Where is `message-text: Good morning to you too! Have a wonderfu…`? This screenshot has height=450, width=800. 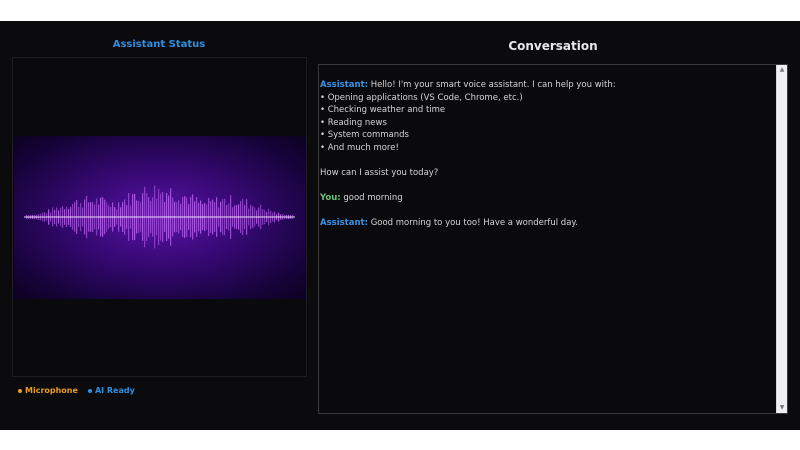 message-text: Good morning to you too! Have a wonderfu… is located at coordinates (474, 222).